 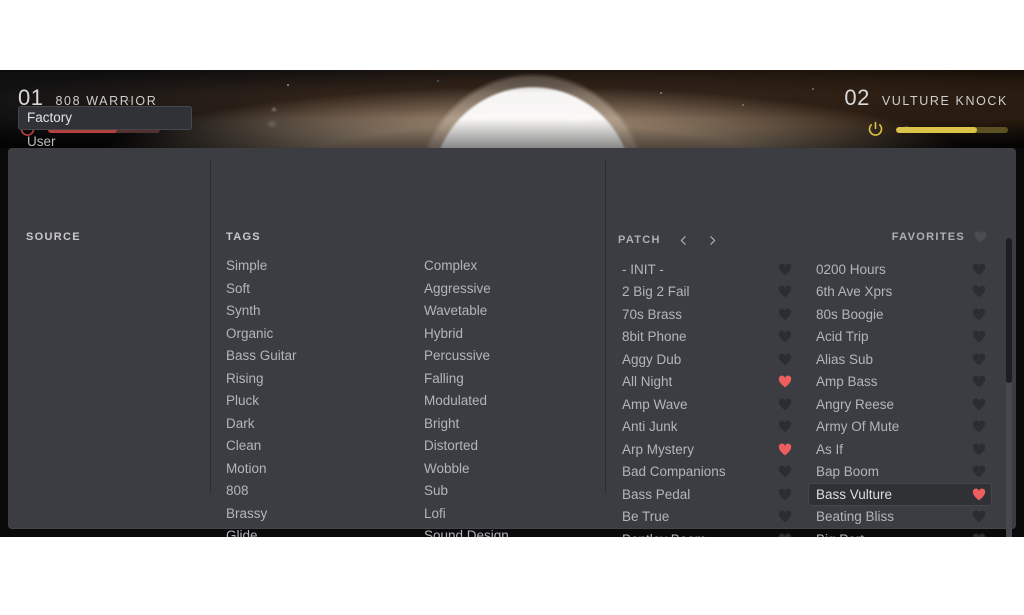 I want to click on tag-item: Simple, so click(x=261, y=266).